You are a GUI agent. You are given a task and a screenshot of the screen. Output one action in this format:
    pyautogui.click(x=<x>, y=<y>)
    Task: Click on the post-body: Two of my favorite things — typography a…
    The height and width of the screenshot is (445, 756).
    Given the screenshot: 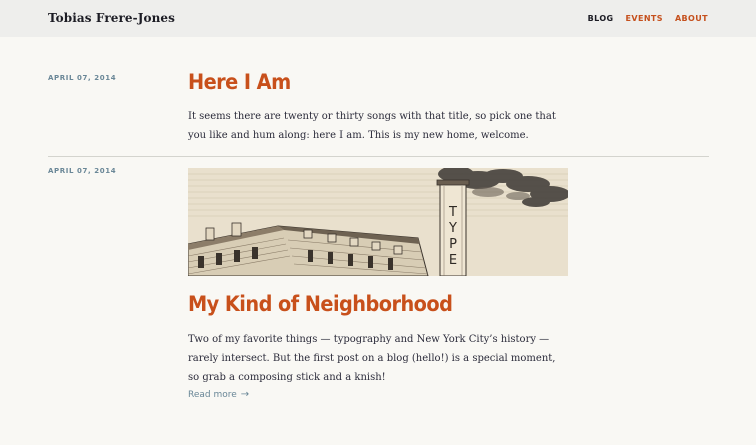 What is the action you would take?
    pyautogui.click(x=372, y=358)
    